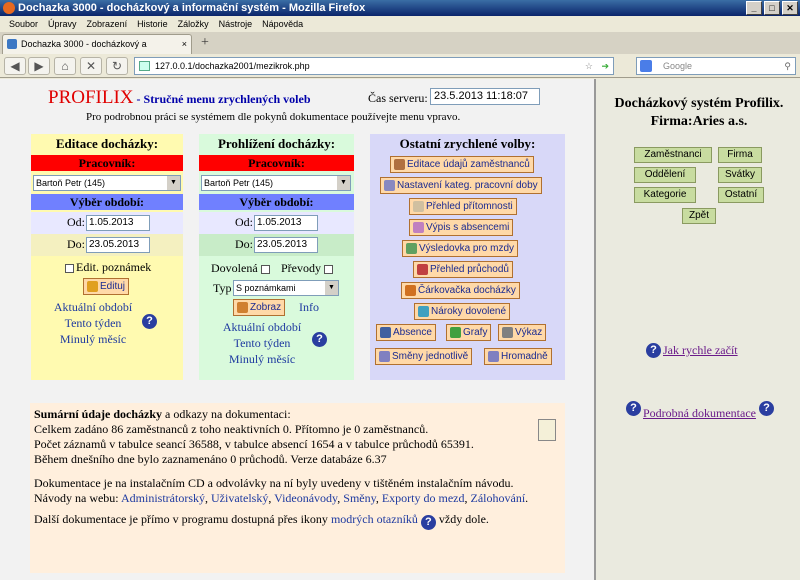 The height and width of the screenshot is (580, 800). I want to click on type-select: S poznámkami ▼, so click(286, 288).